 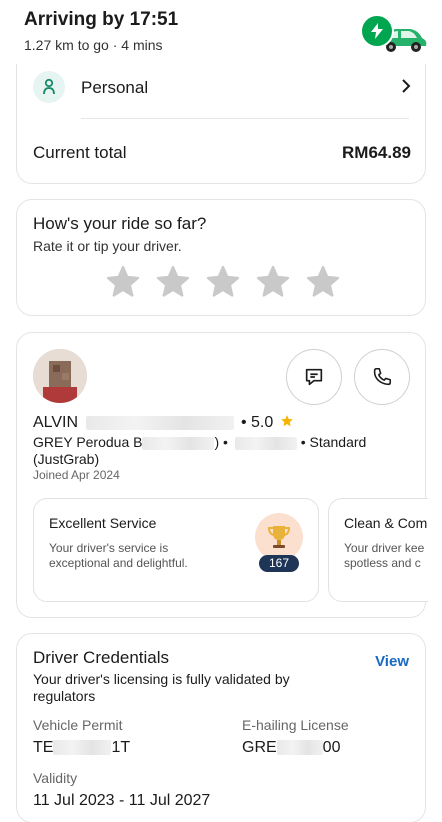 I want to click on current-total-value: RM64.89, so click(x=376, y=152).